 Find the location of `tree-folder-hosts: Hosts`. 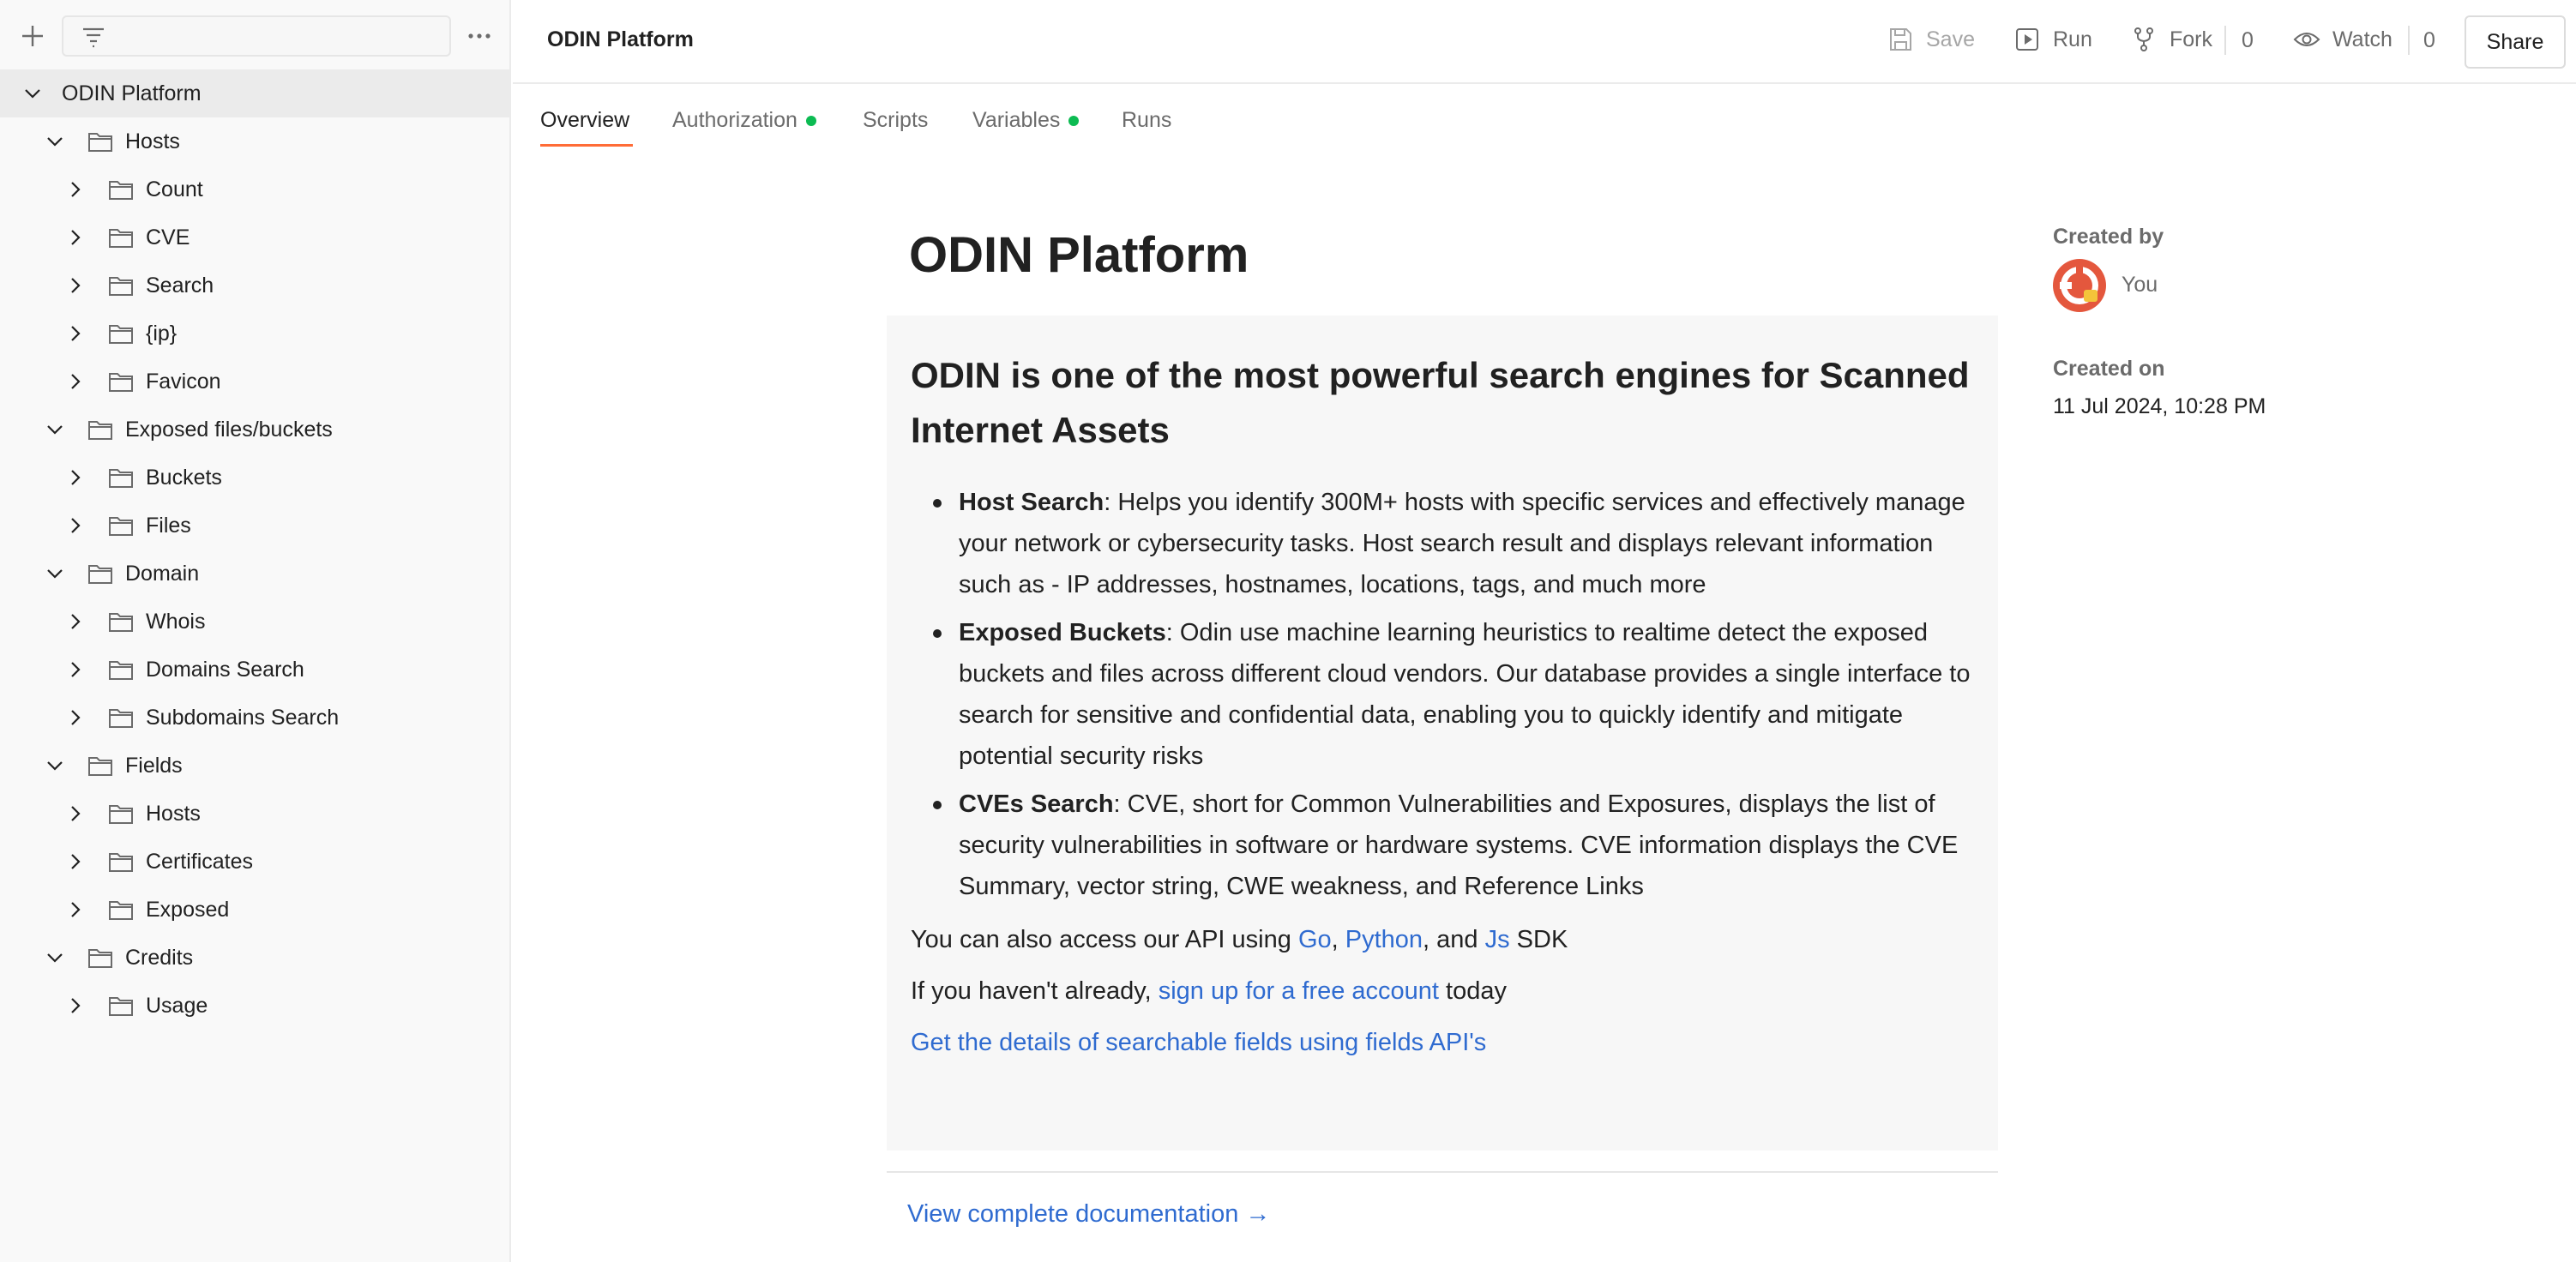

tree-folder-hosts: Hosts is located at coordinates (255, 141).